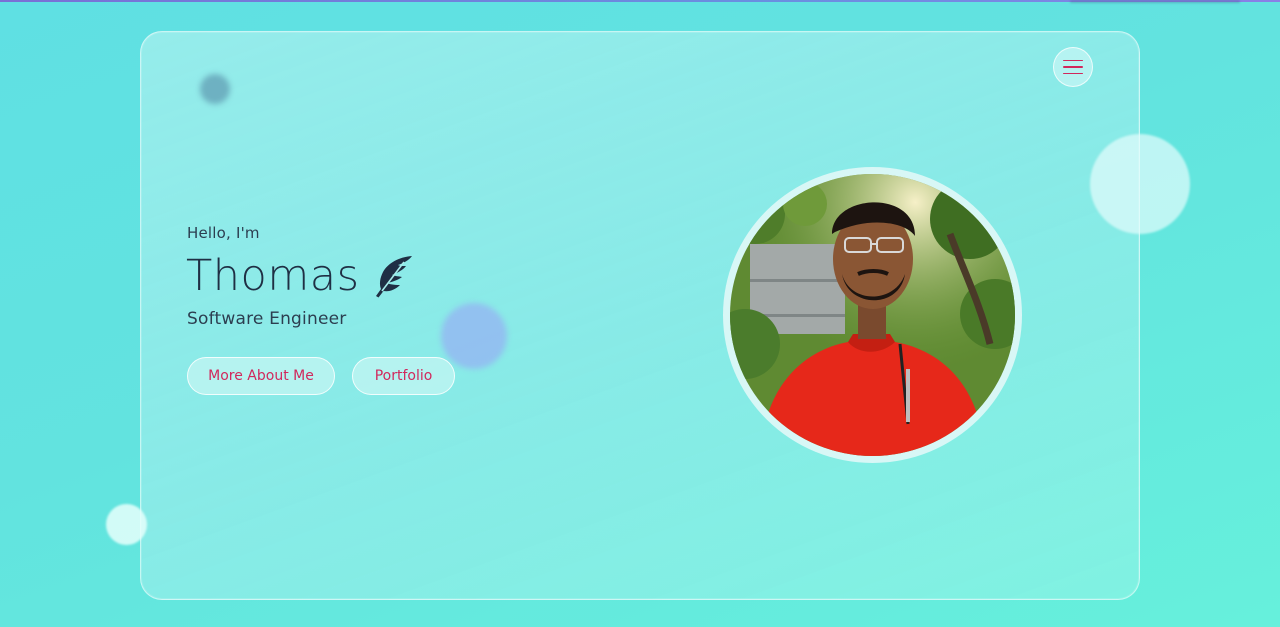  Describe the element at coordinates (1073, 67) in the screenshot. I see `menu-button` at that location.